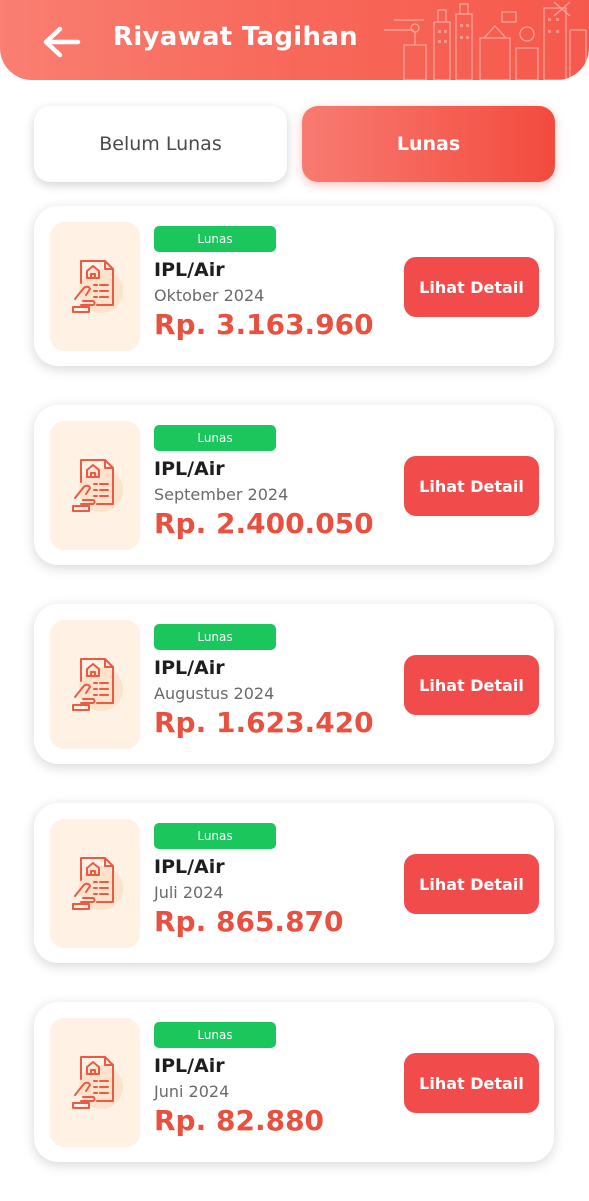 This screenshot has height=1201, width=589. Describe the element at coordinates (189, 892) in the screenshot. I see `bill-period: Juli 2024` at that location.